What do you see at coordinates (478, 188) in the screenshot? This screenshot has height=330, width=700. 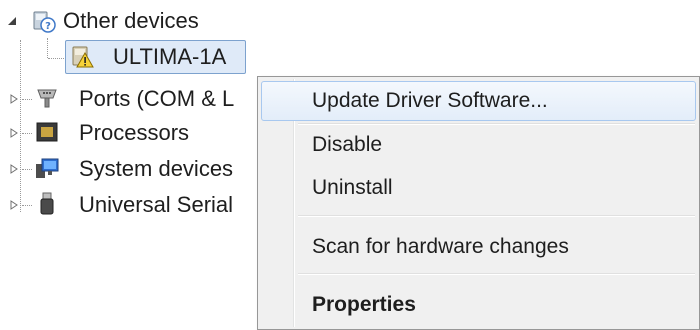 I see `menu-item-uninstall: Uninstall` at bounding box center [478, 188].